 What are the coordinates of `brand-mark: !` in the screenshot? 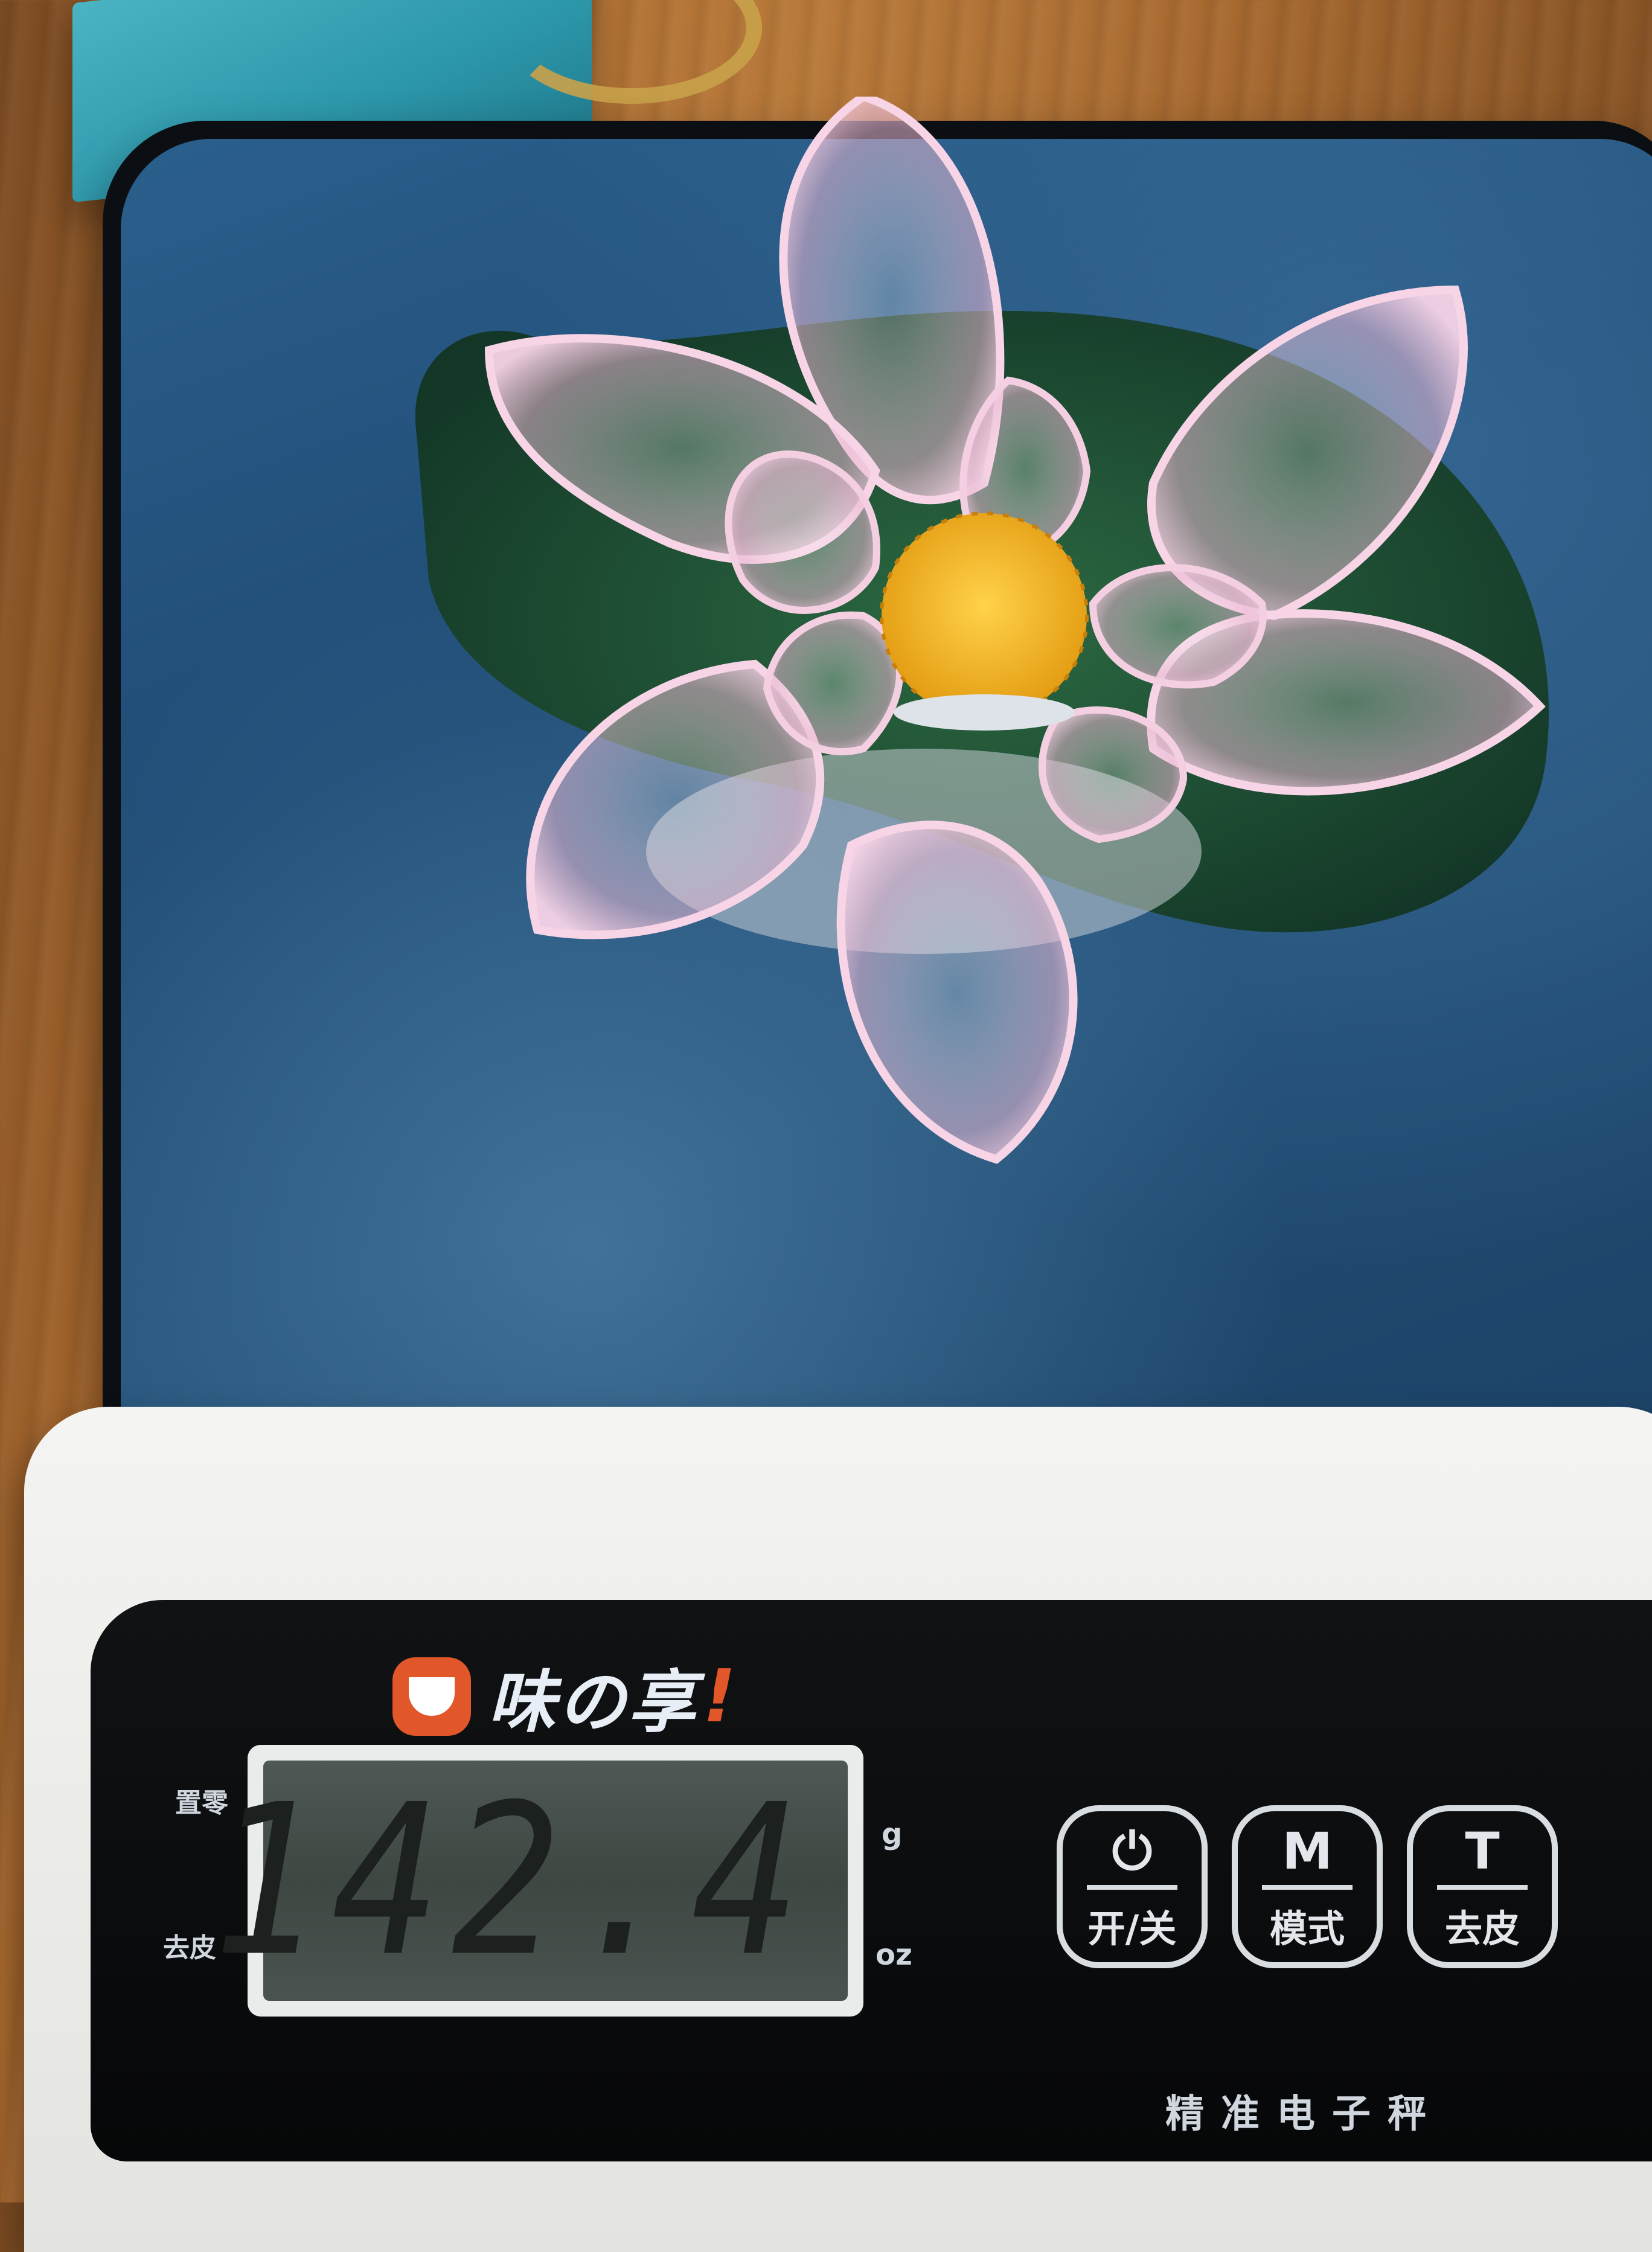 It's located at (719, 1696).